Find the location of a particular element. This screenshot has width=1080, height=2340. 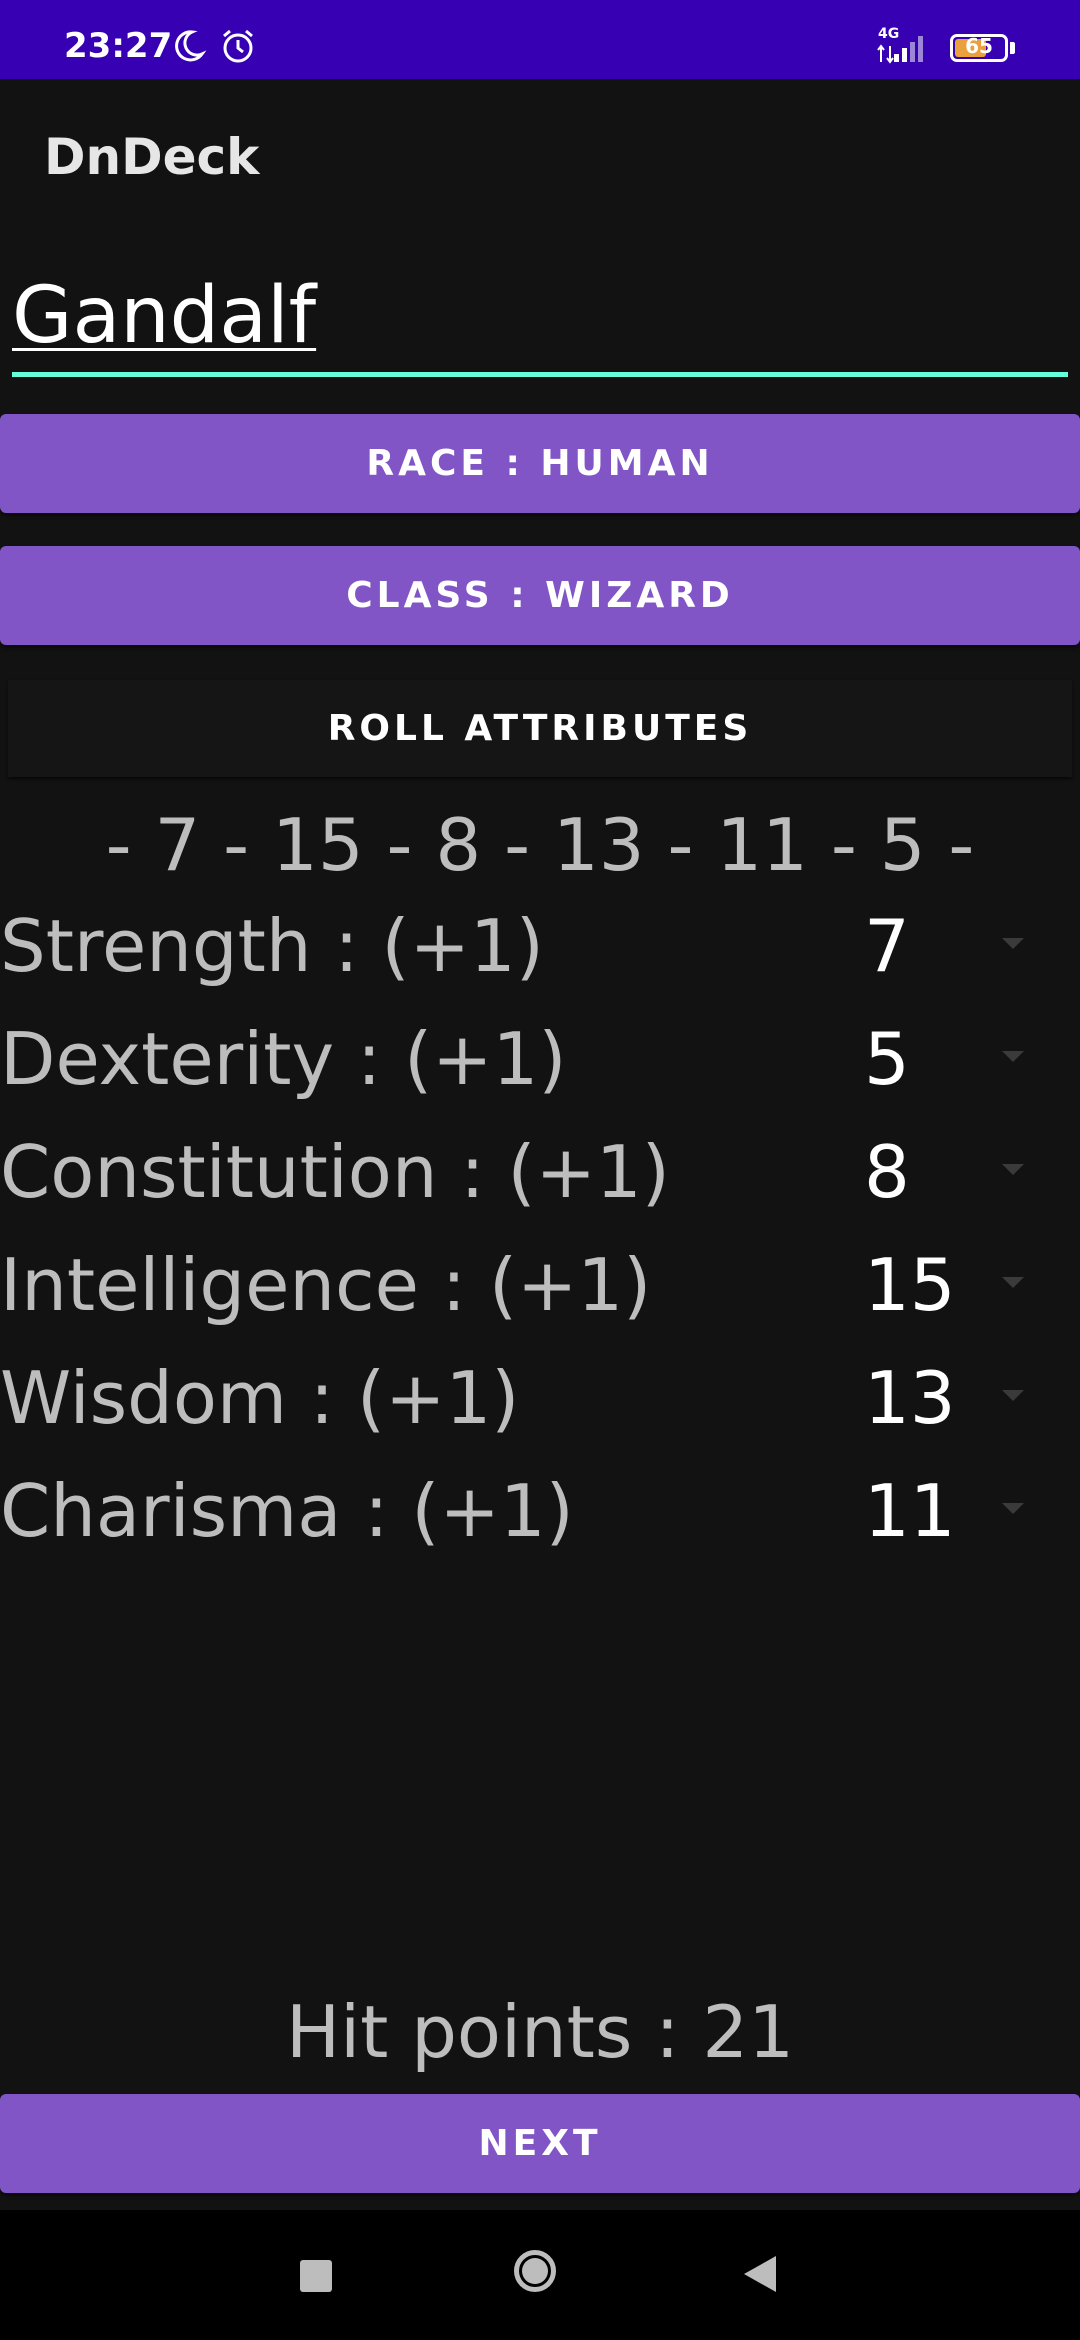

home-icon-center is located at coordinates (535, 2271).